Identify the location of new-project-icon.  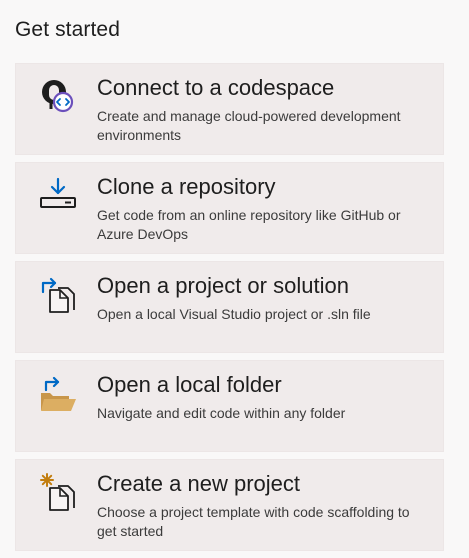
(58, 492).